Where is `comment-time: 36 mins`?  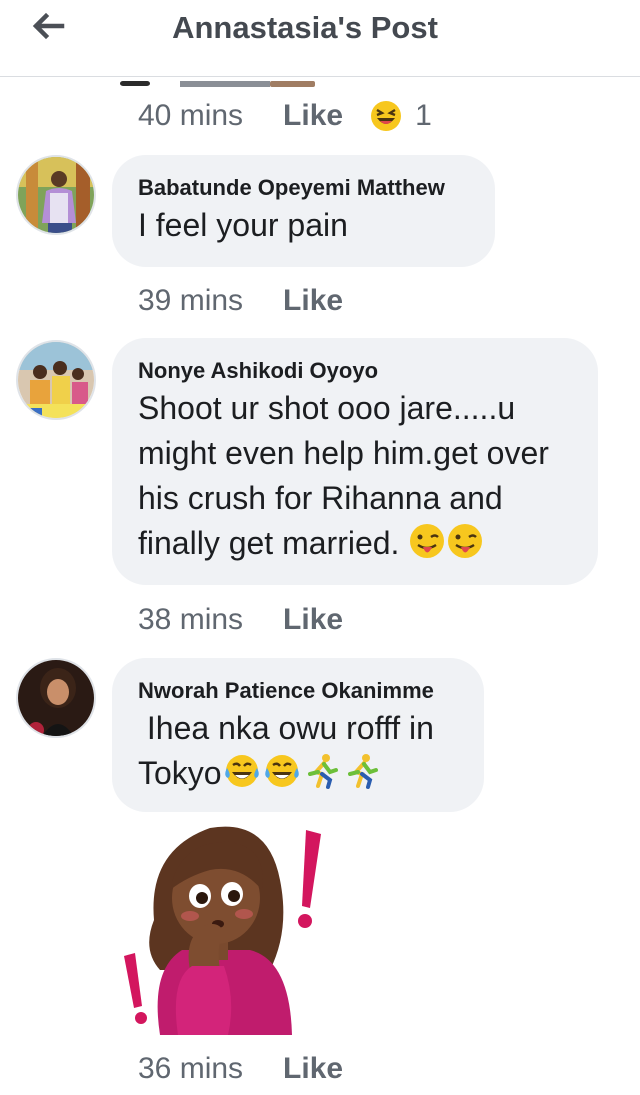
comment-time: 36 mins is located at coordinates (191, 1068).